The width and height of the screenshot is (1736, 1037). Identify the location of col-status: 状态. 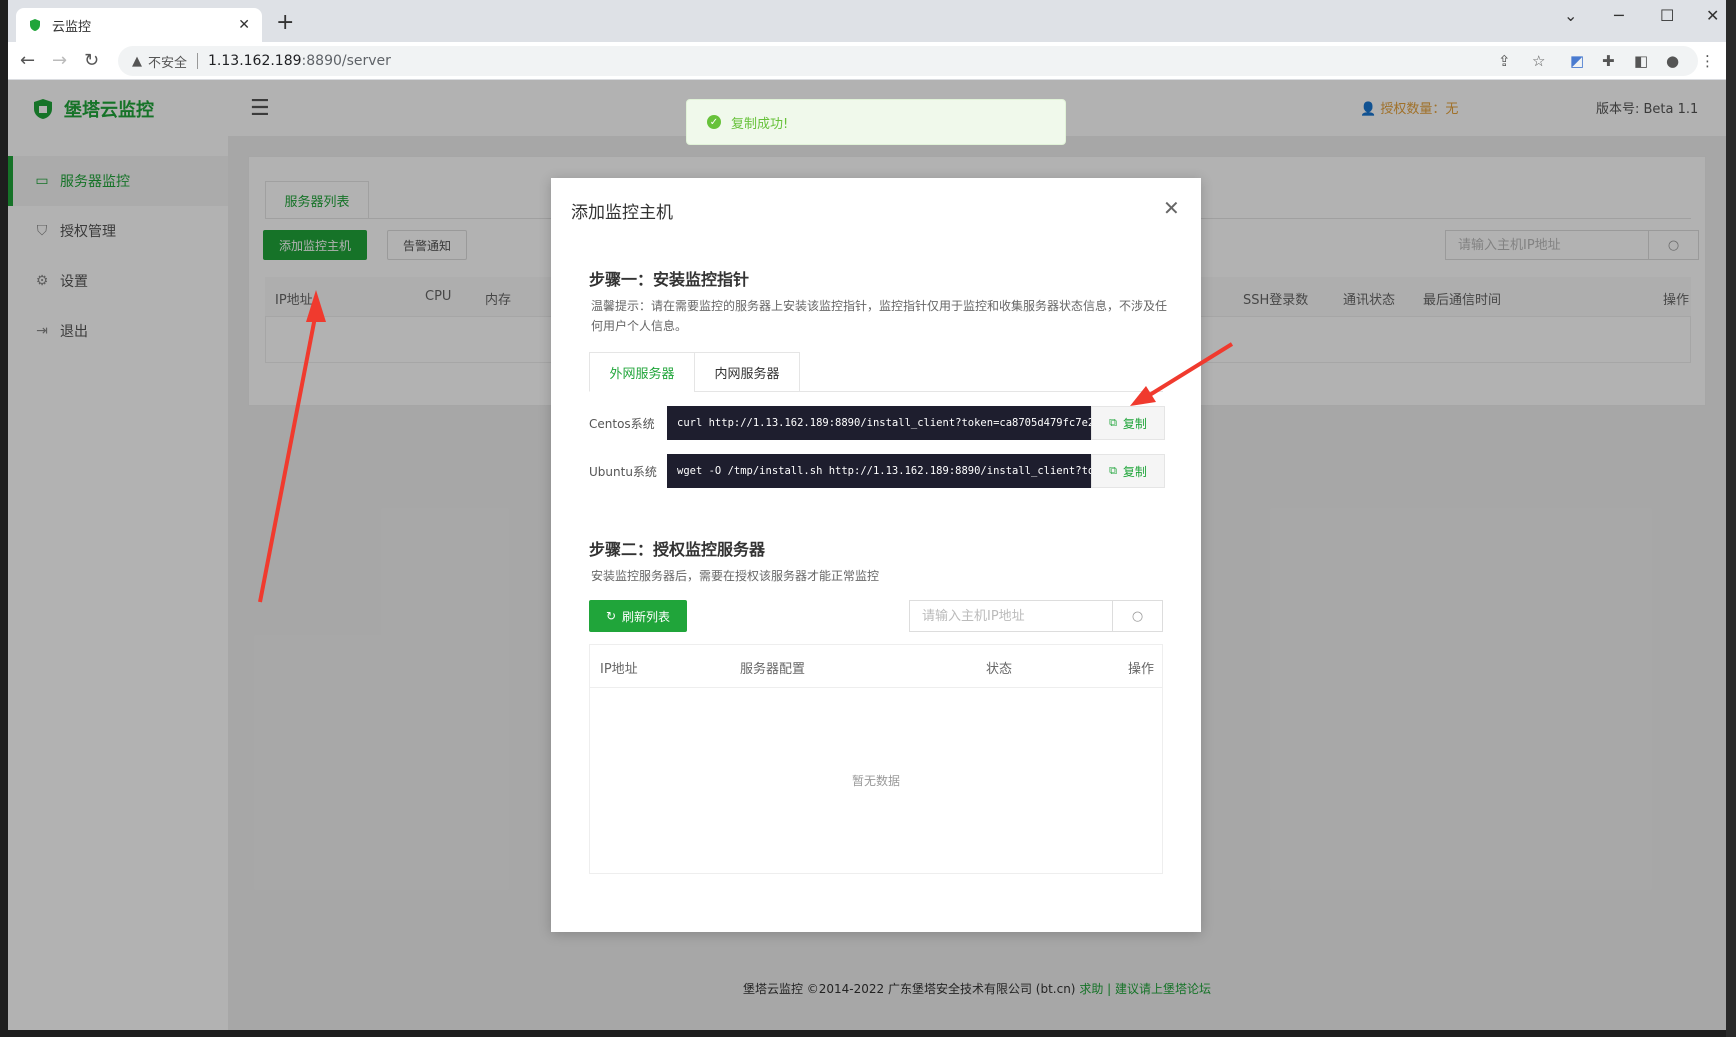
(999, 669).